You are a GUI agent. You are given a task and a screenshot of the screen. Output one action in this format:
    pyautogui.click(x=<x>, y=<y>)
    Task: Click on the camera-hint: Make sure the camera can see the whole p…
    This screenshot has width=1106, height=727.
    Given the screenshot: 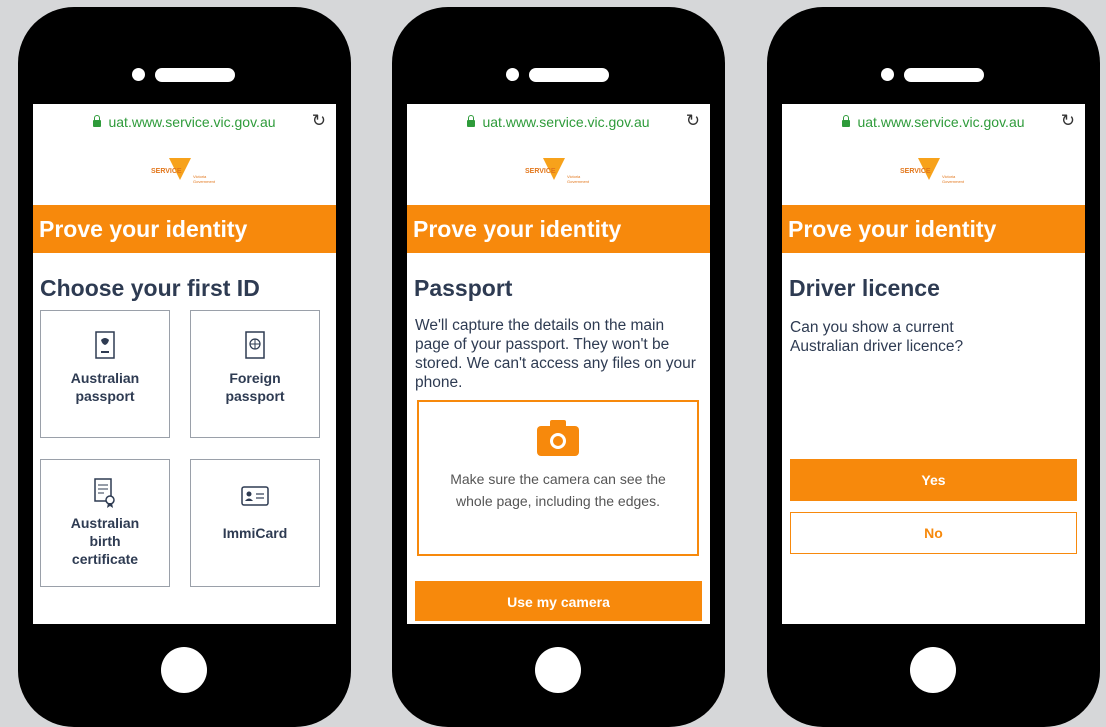 What is the action you would take?
    pyautogui.click(x=558, y=490)
    